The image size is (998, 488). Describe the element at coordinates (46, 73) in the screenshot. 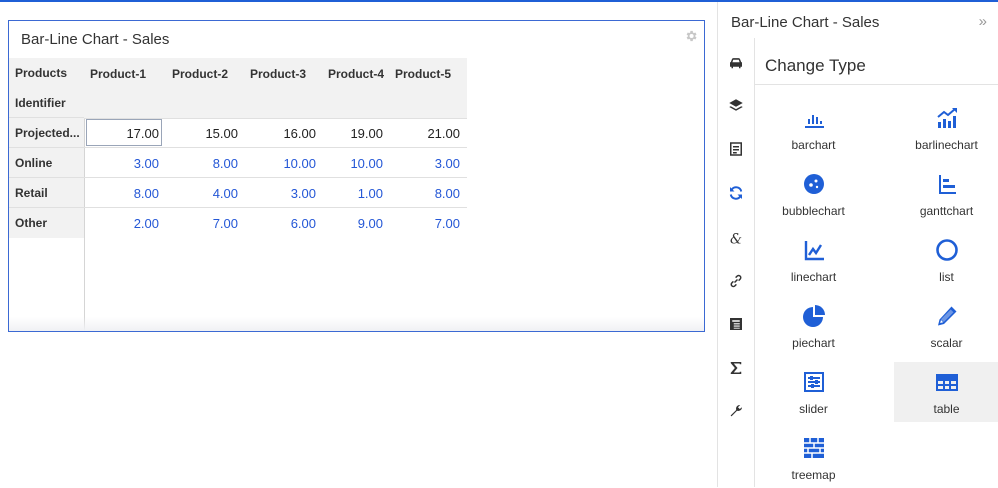

I see `row-header-products: Products` at that location.